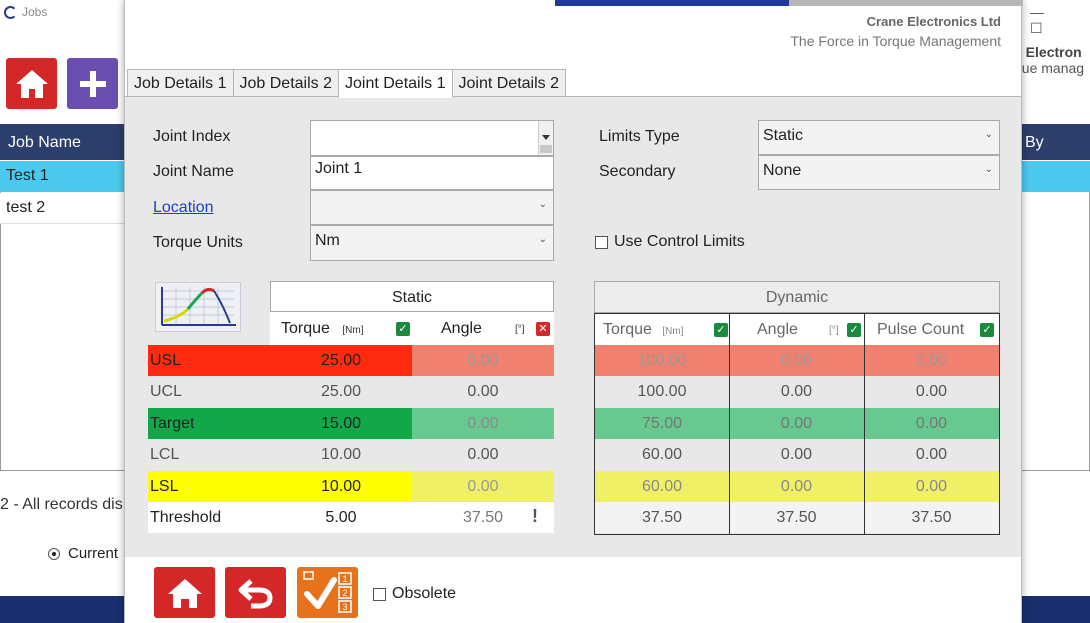 This screenshot has width=1090, height=623. I want to click on dynamic-angle-unit: [°], so click(834, 330).